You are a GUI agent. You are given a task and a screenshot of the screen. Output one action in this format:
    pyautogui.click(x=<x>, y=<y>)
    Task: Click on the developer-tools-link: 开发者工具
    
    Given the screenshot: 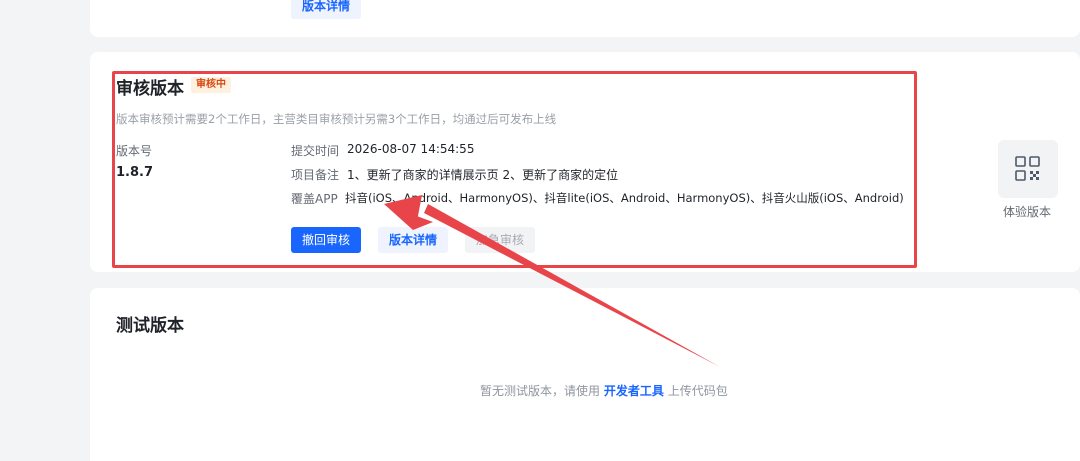 What is the action you would take?
    pyautogui.click(x=634, y=391)
    